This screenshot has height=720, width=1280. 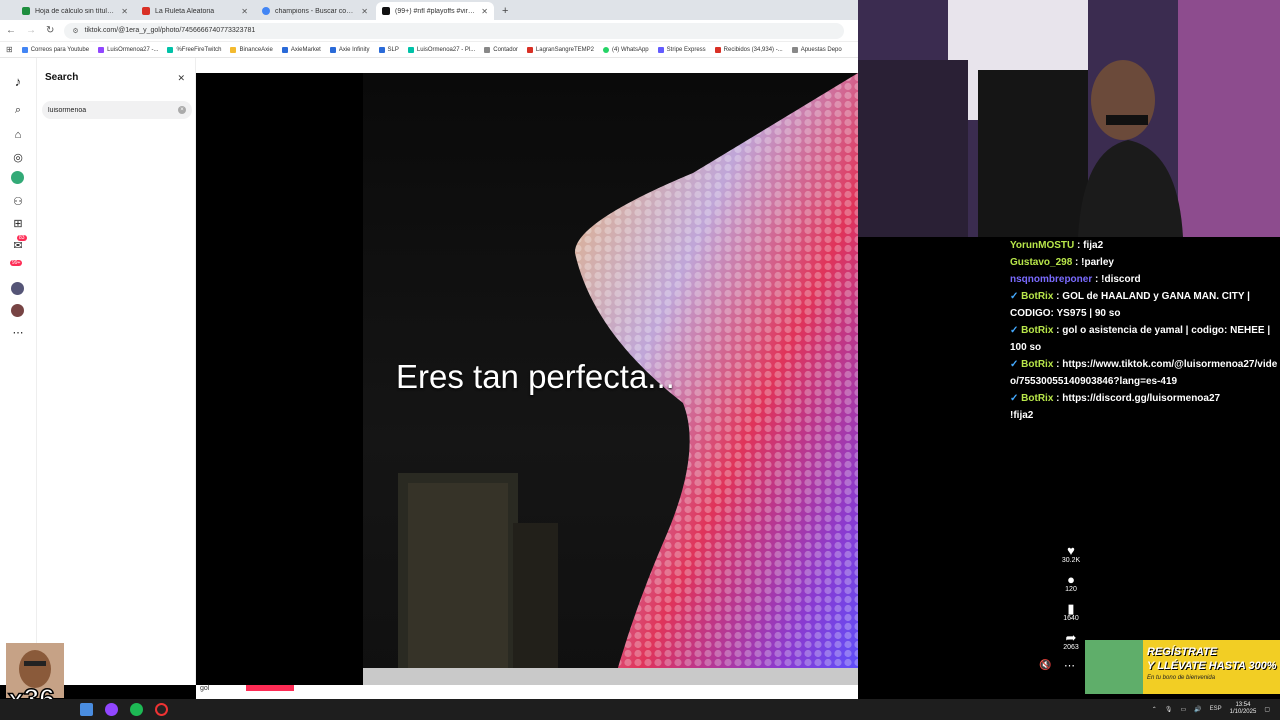 What do you see at coordinates (17, 288) in the screenshot?
I see `profile-avatar-icon` at bounding box center [17, 288].